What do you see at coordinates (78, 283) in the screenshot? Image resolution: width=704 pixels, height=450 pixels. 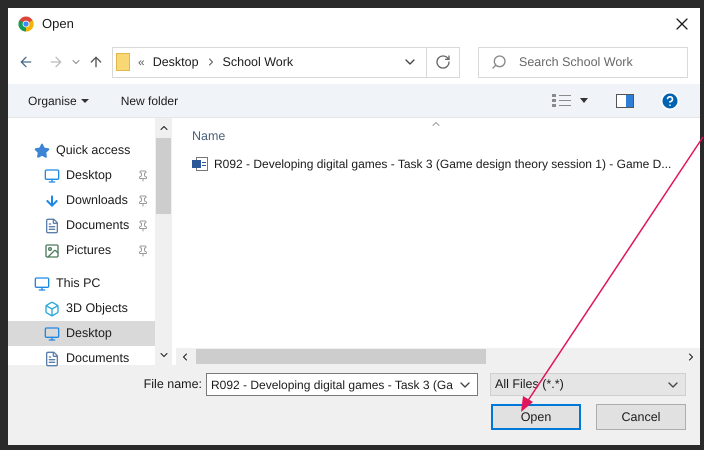 I see `section-label: This PC` at bounding box center [78, 283].